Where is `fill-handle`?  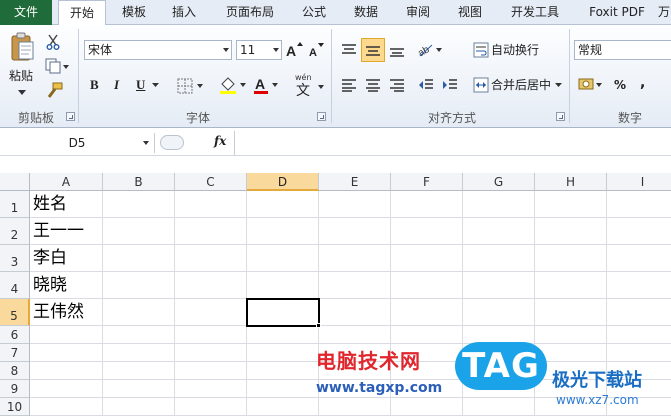 fill-handle is located at coordinates (318, 325).